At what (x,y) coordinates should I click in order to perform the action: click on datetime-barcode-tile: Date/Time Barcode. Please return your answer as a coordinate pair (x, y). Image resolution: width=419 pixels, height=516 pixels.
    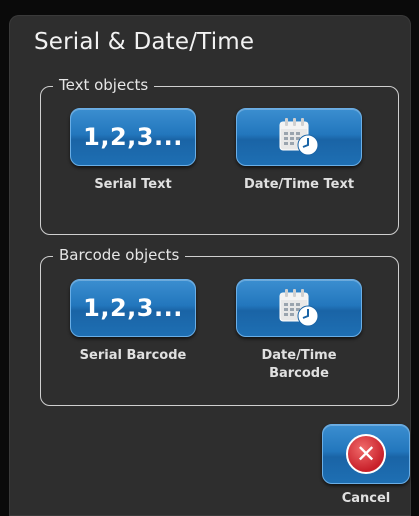
    Looking at the image, I should click on (299, 331).